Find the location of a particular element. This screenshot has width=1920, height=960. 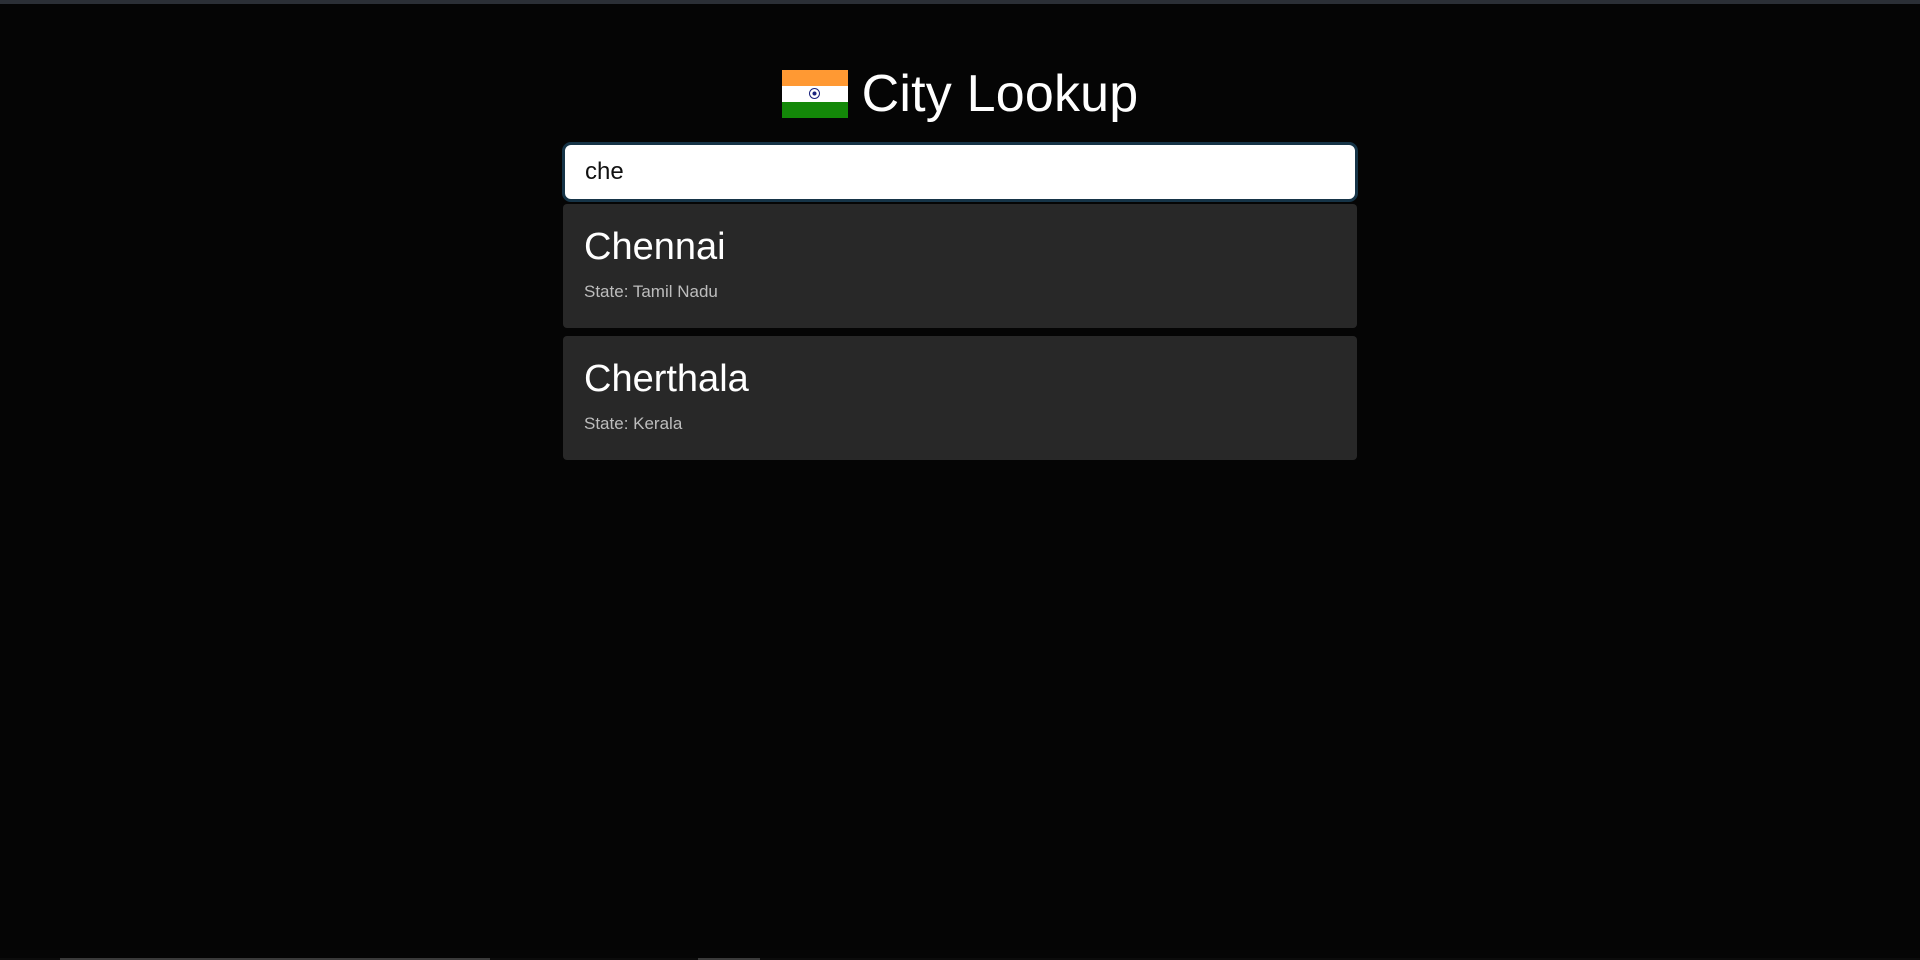

flag-saffron-band is located at coordinates (814, 78).